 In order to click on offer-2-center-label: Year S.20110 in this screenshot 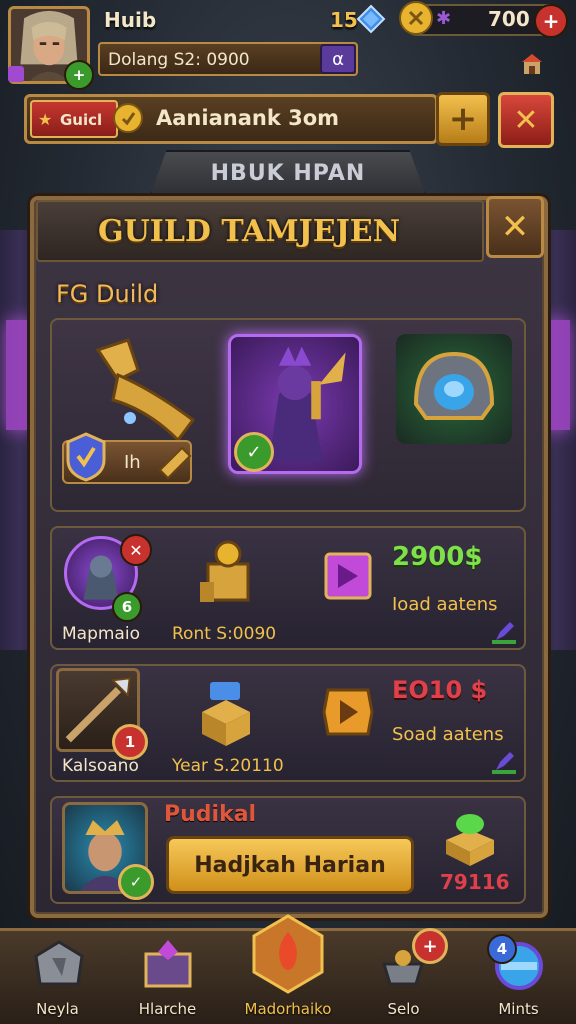, I will do `click(228, 766)`.